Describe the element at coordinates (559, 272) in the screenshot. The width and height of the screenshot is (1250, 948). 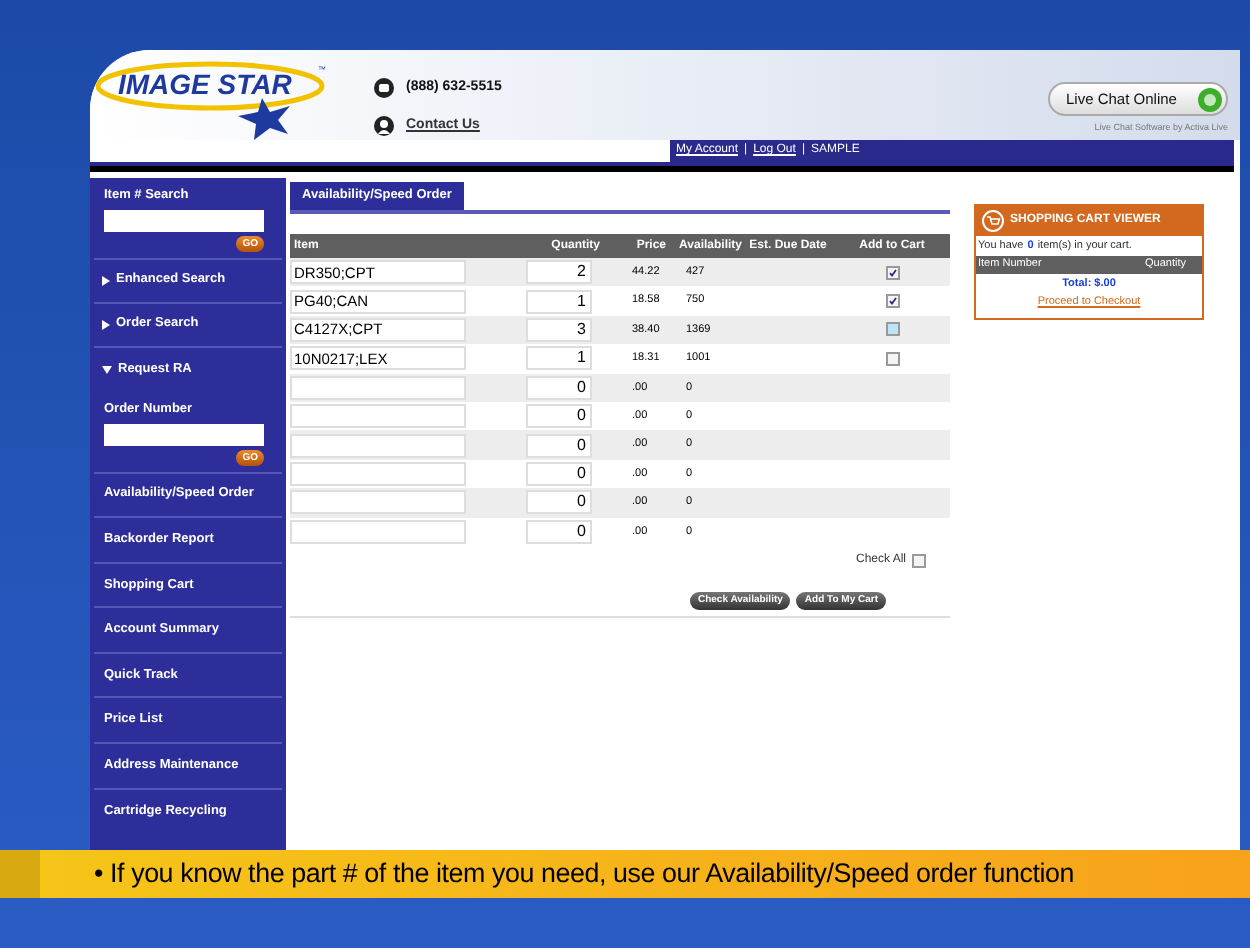
I see `quantity-field: 2` at that location.